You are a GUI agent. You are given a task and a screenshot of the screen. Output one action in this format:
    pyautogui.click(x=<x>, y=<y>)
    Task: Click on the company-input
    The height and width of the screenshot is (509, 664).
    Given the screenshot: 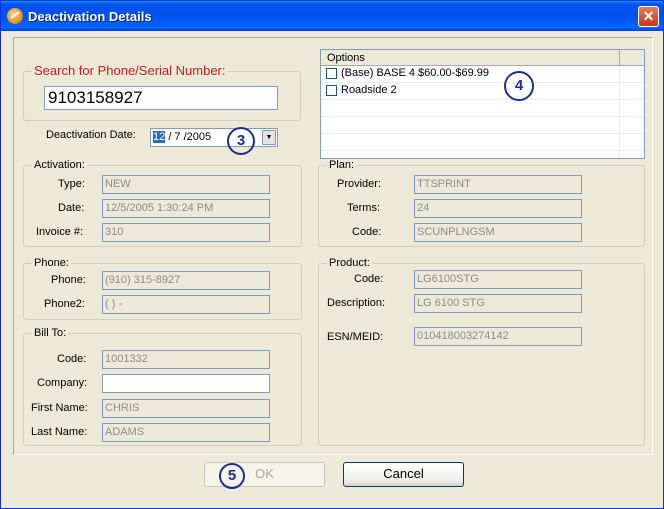 What is the action you would take?
    pyautogui.click(x=186, y=383)
    